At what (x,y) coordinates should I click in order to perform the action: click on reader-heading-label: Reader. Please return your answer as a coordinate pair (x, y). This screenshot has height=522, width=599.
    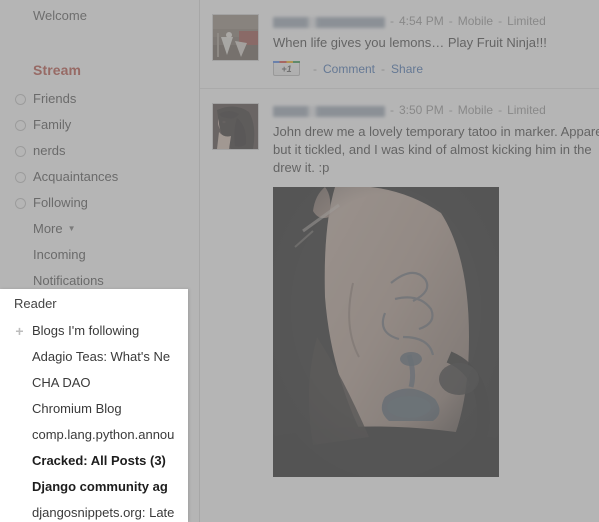
    Looking at the image, I should click on (35, 303).